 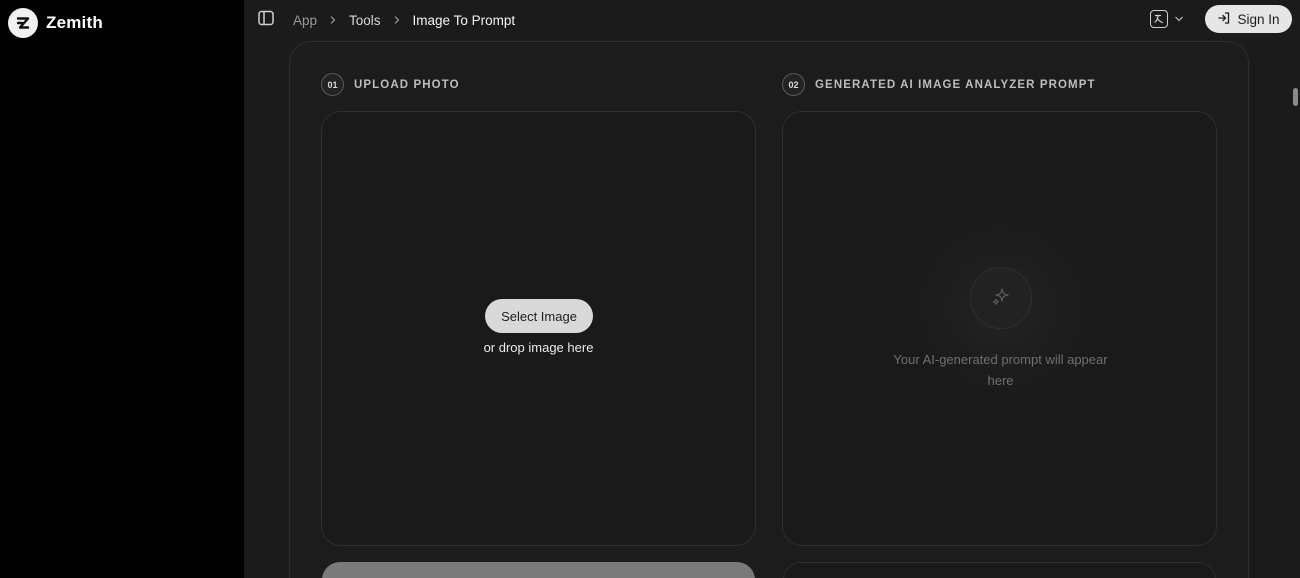 What do you see at coordinates (1159, 19) in the screenshot?
I see `translate-icon` at bounding box center [1159, 19].